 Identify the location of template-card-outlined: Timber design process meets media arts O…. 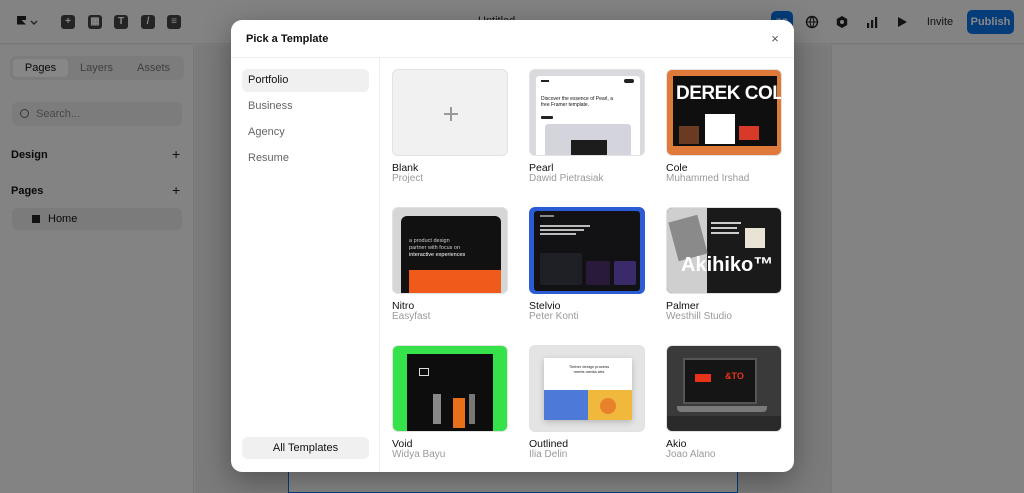
(587, 404).